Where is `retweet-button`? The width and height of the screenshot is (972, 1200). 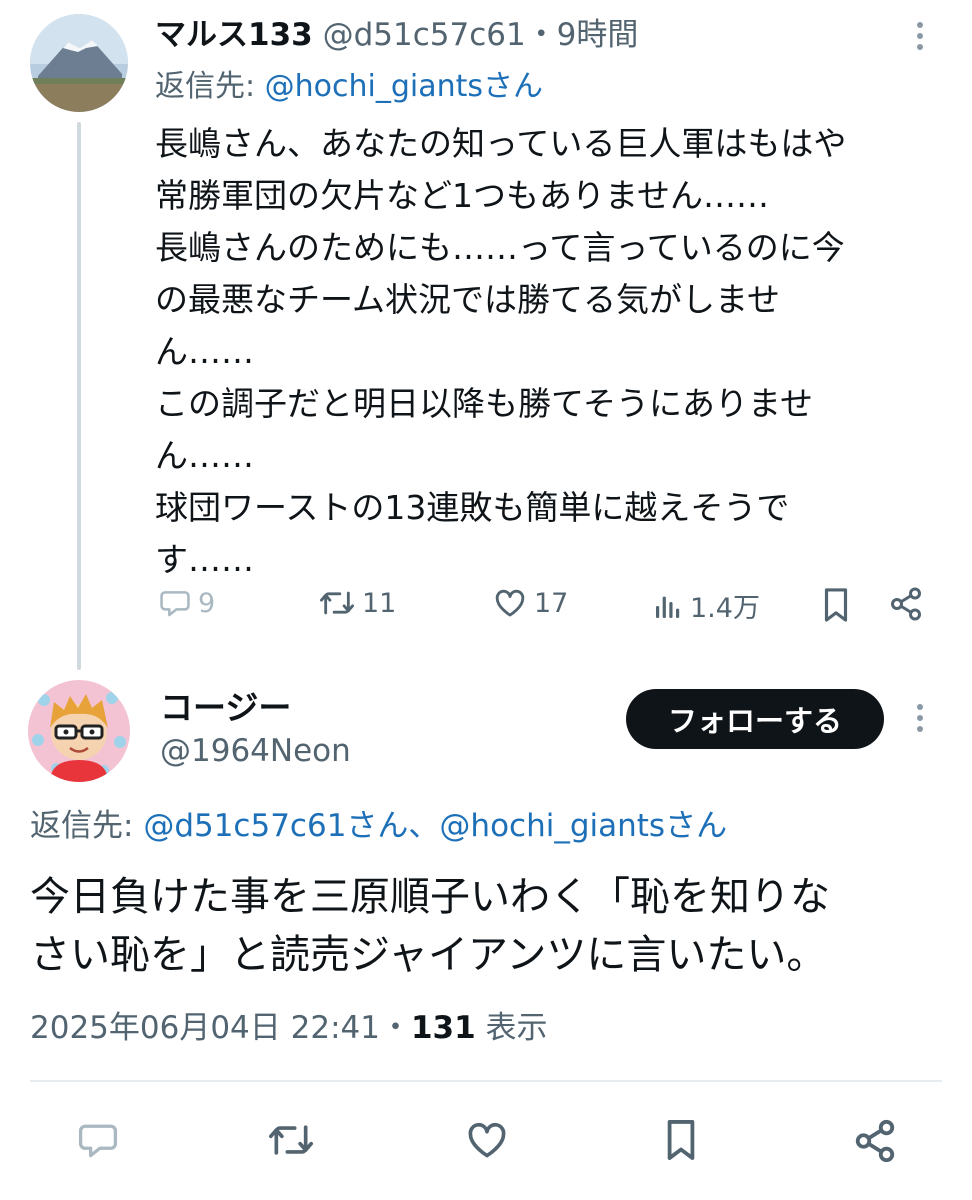
retweet-button is located at coordinates (291, 1142).